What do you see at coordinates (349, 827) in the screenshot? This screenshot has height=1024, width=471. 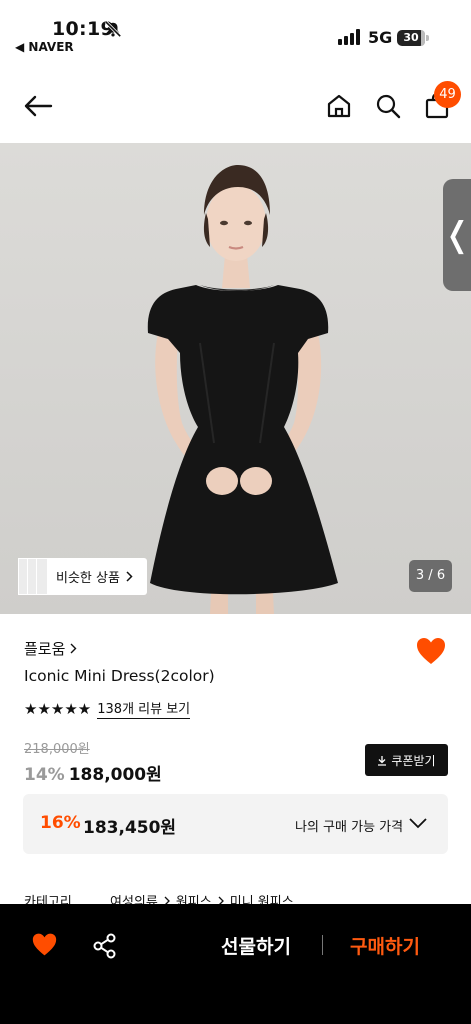 I see `best-price-label: 나의 구매 가능 가격` at bounding box center [349, 827].